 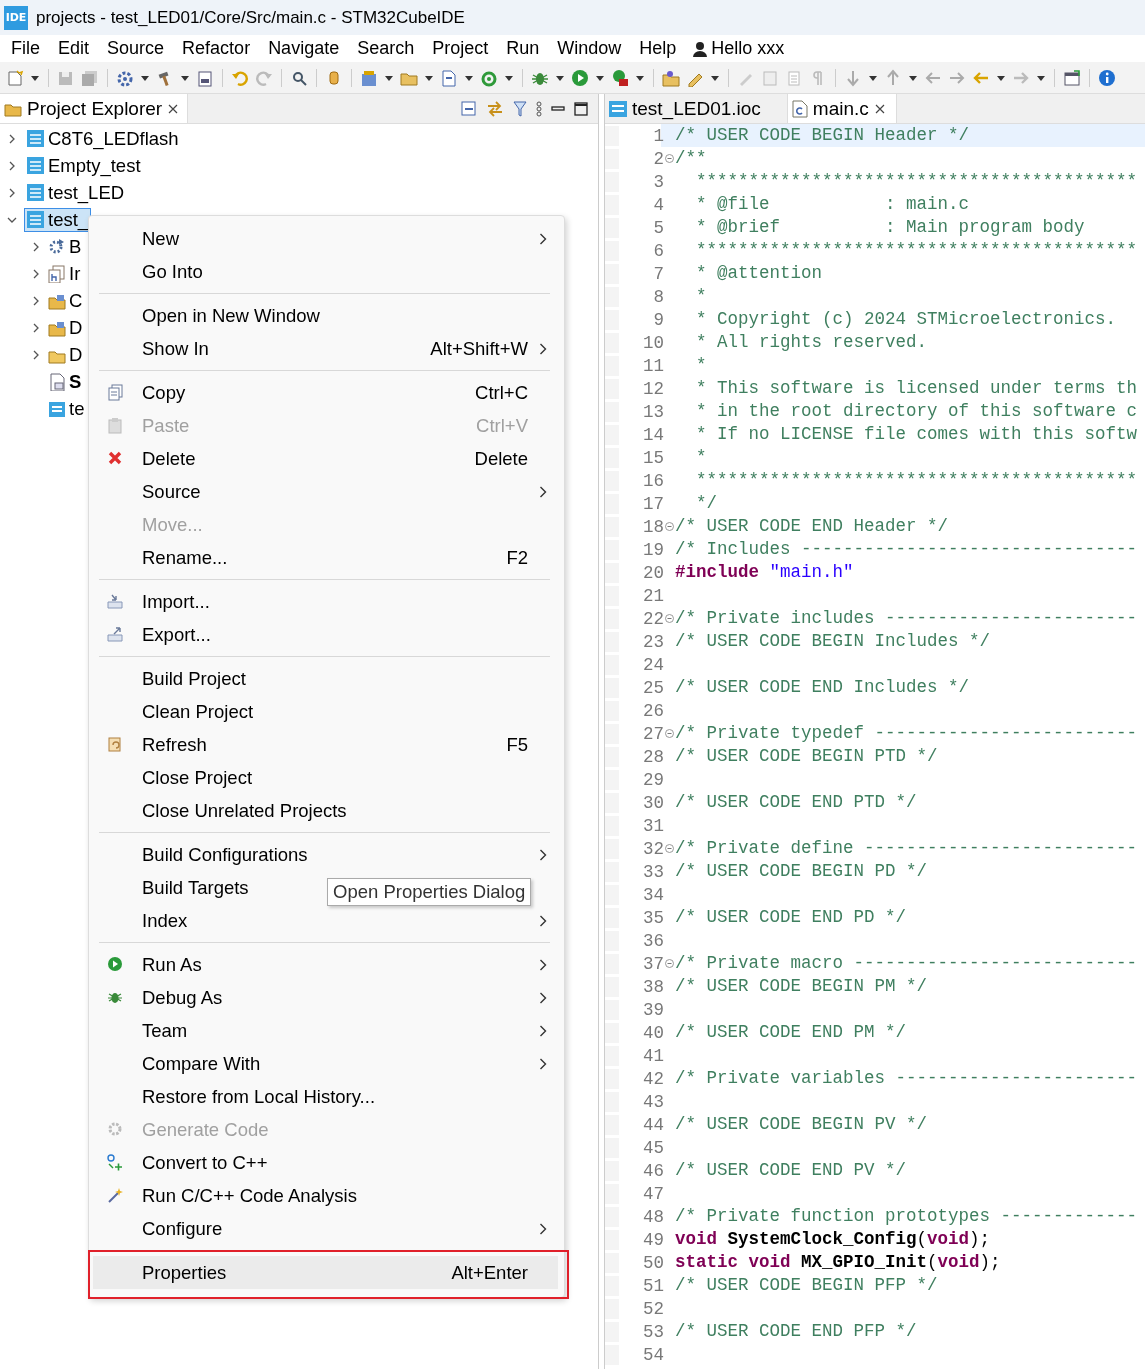 I want to click on menu-item: Debug As, so click(x=325, y=997).